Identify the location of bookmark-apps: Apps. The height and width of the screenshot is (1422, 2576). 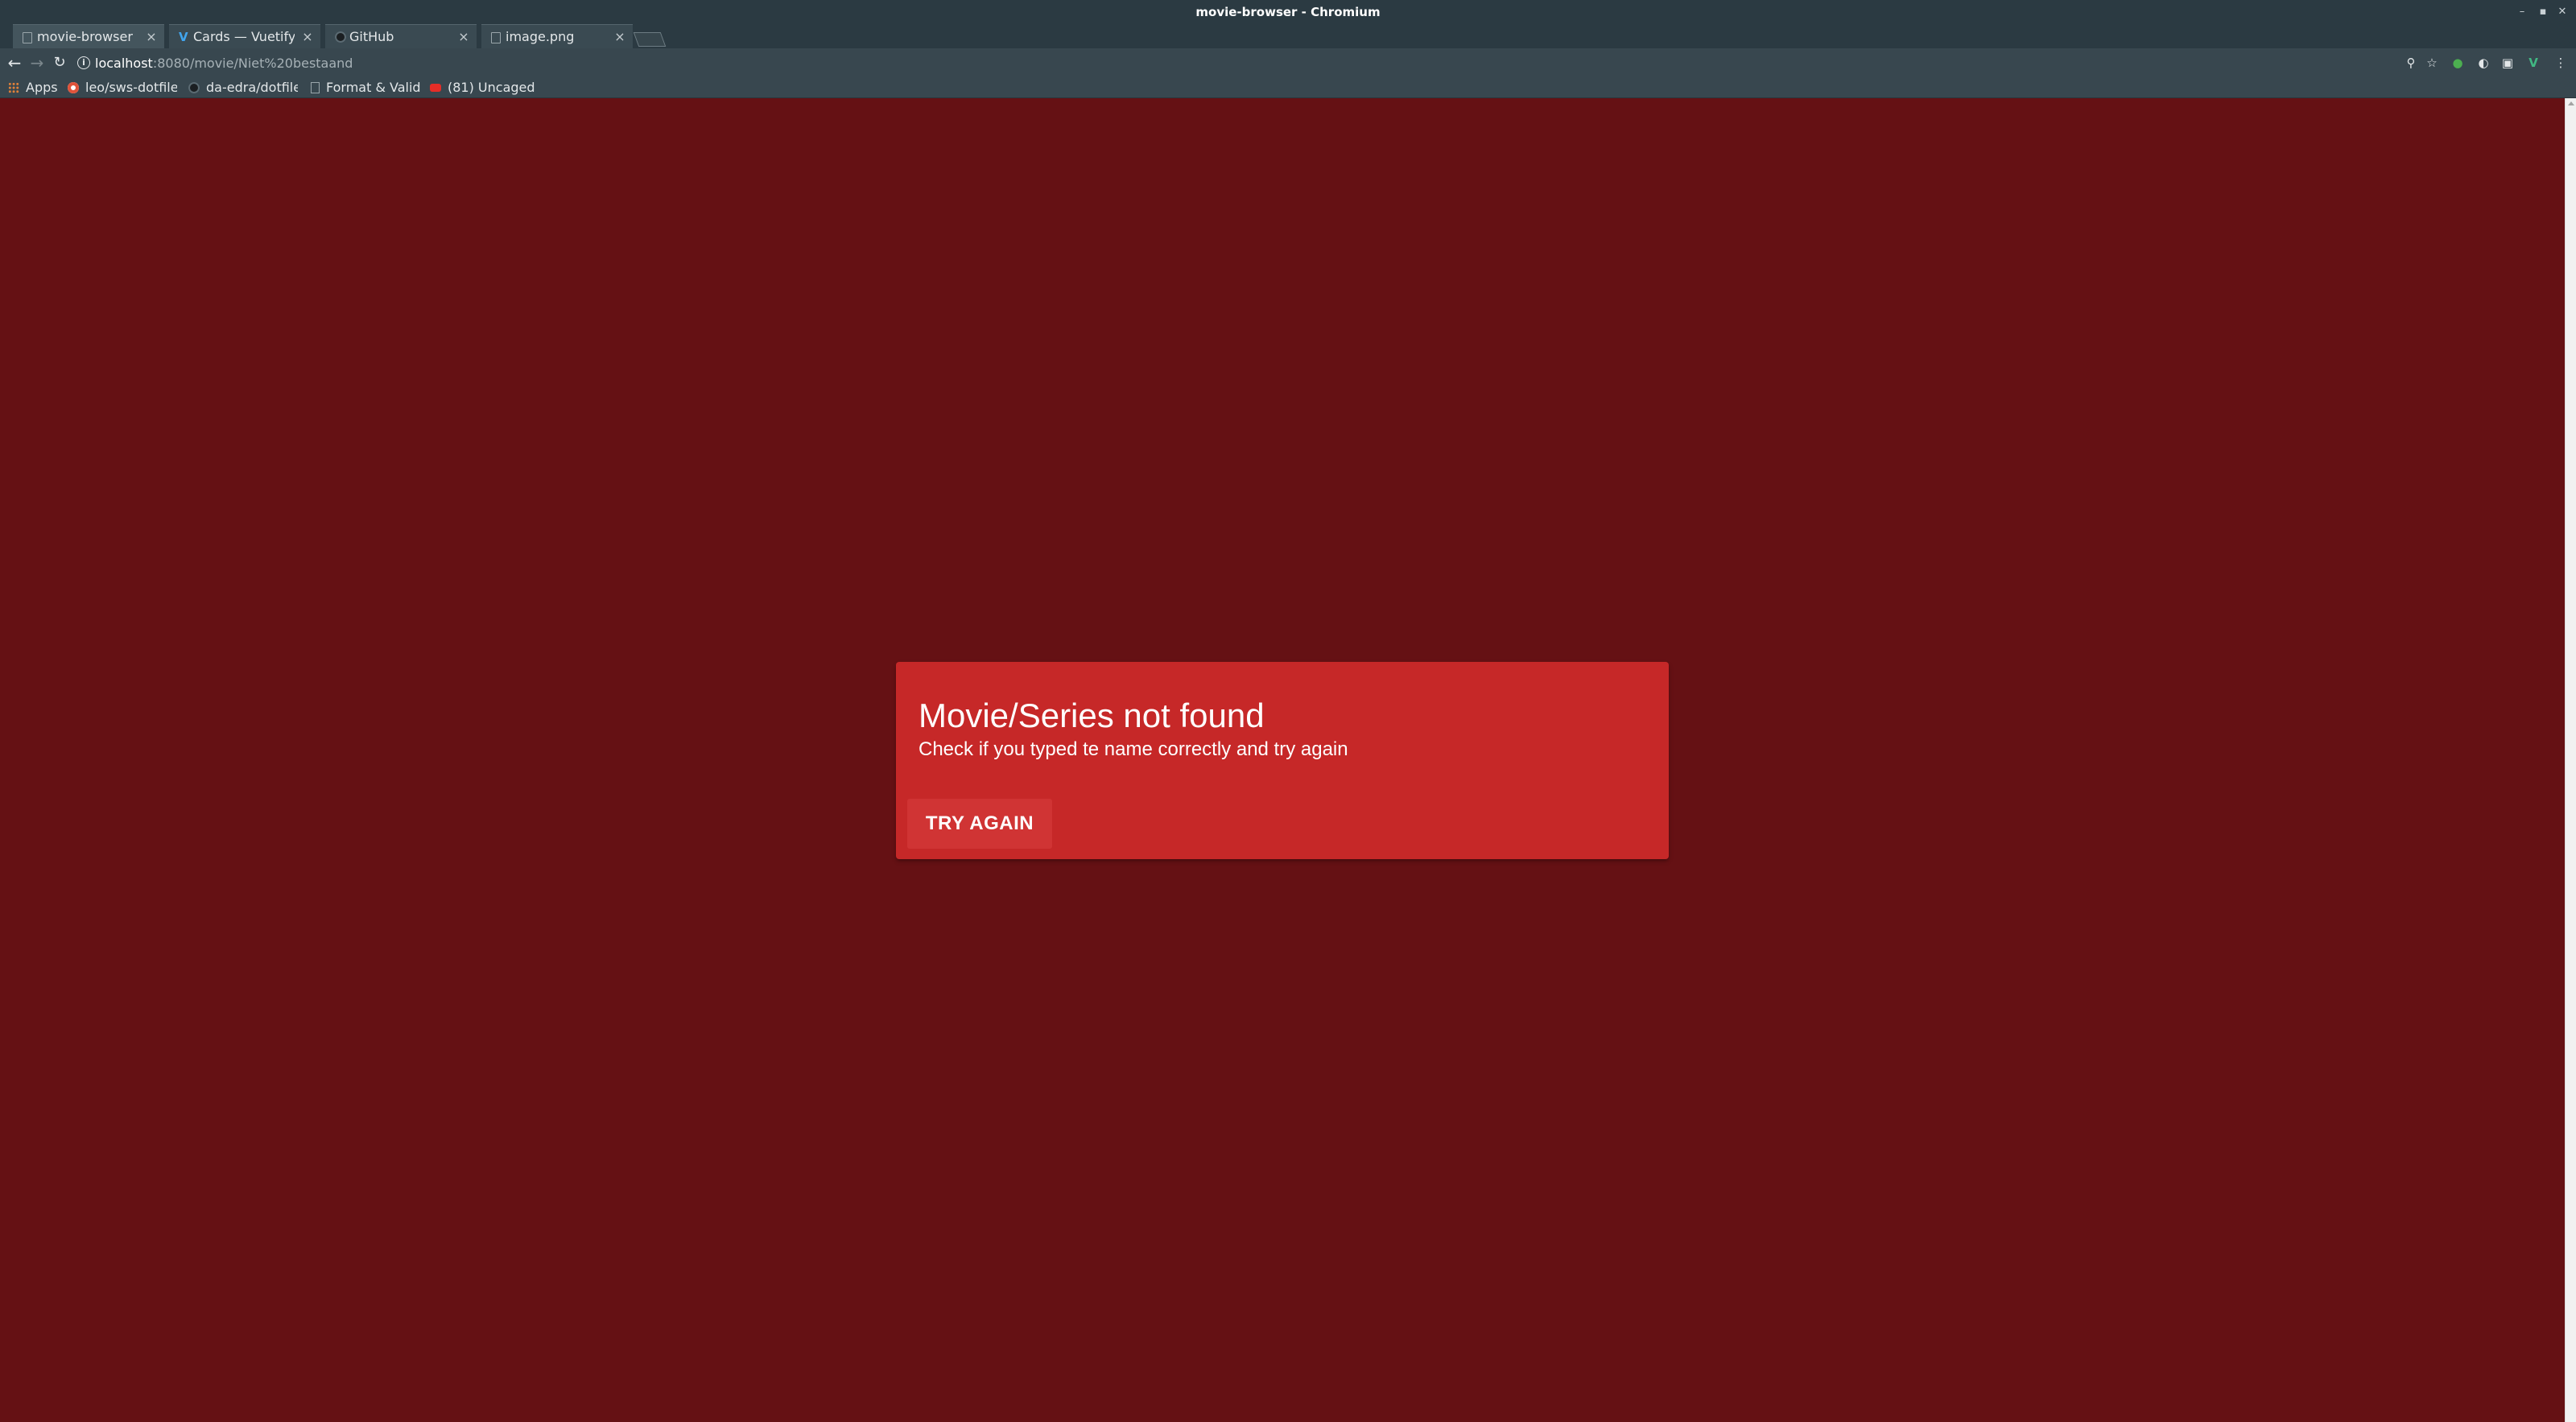
(33, 87).